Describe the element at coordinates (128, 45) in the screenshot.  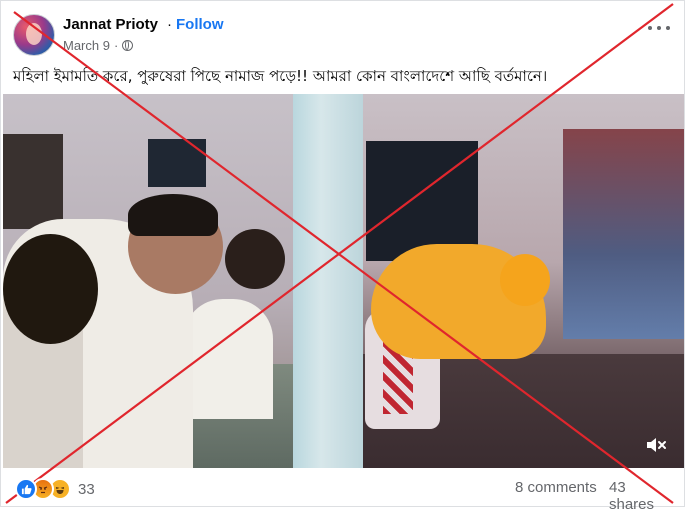
I see `public-globe-icon` at that location.